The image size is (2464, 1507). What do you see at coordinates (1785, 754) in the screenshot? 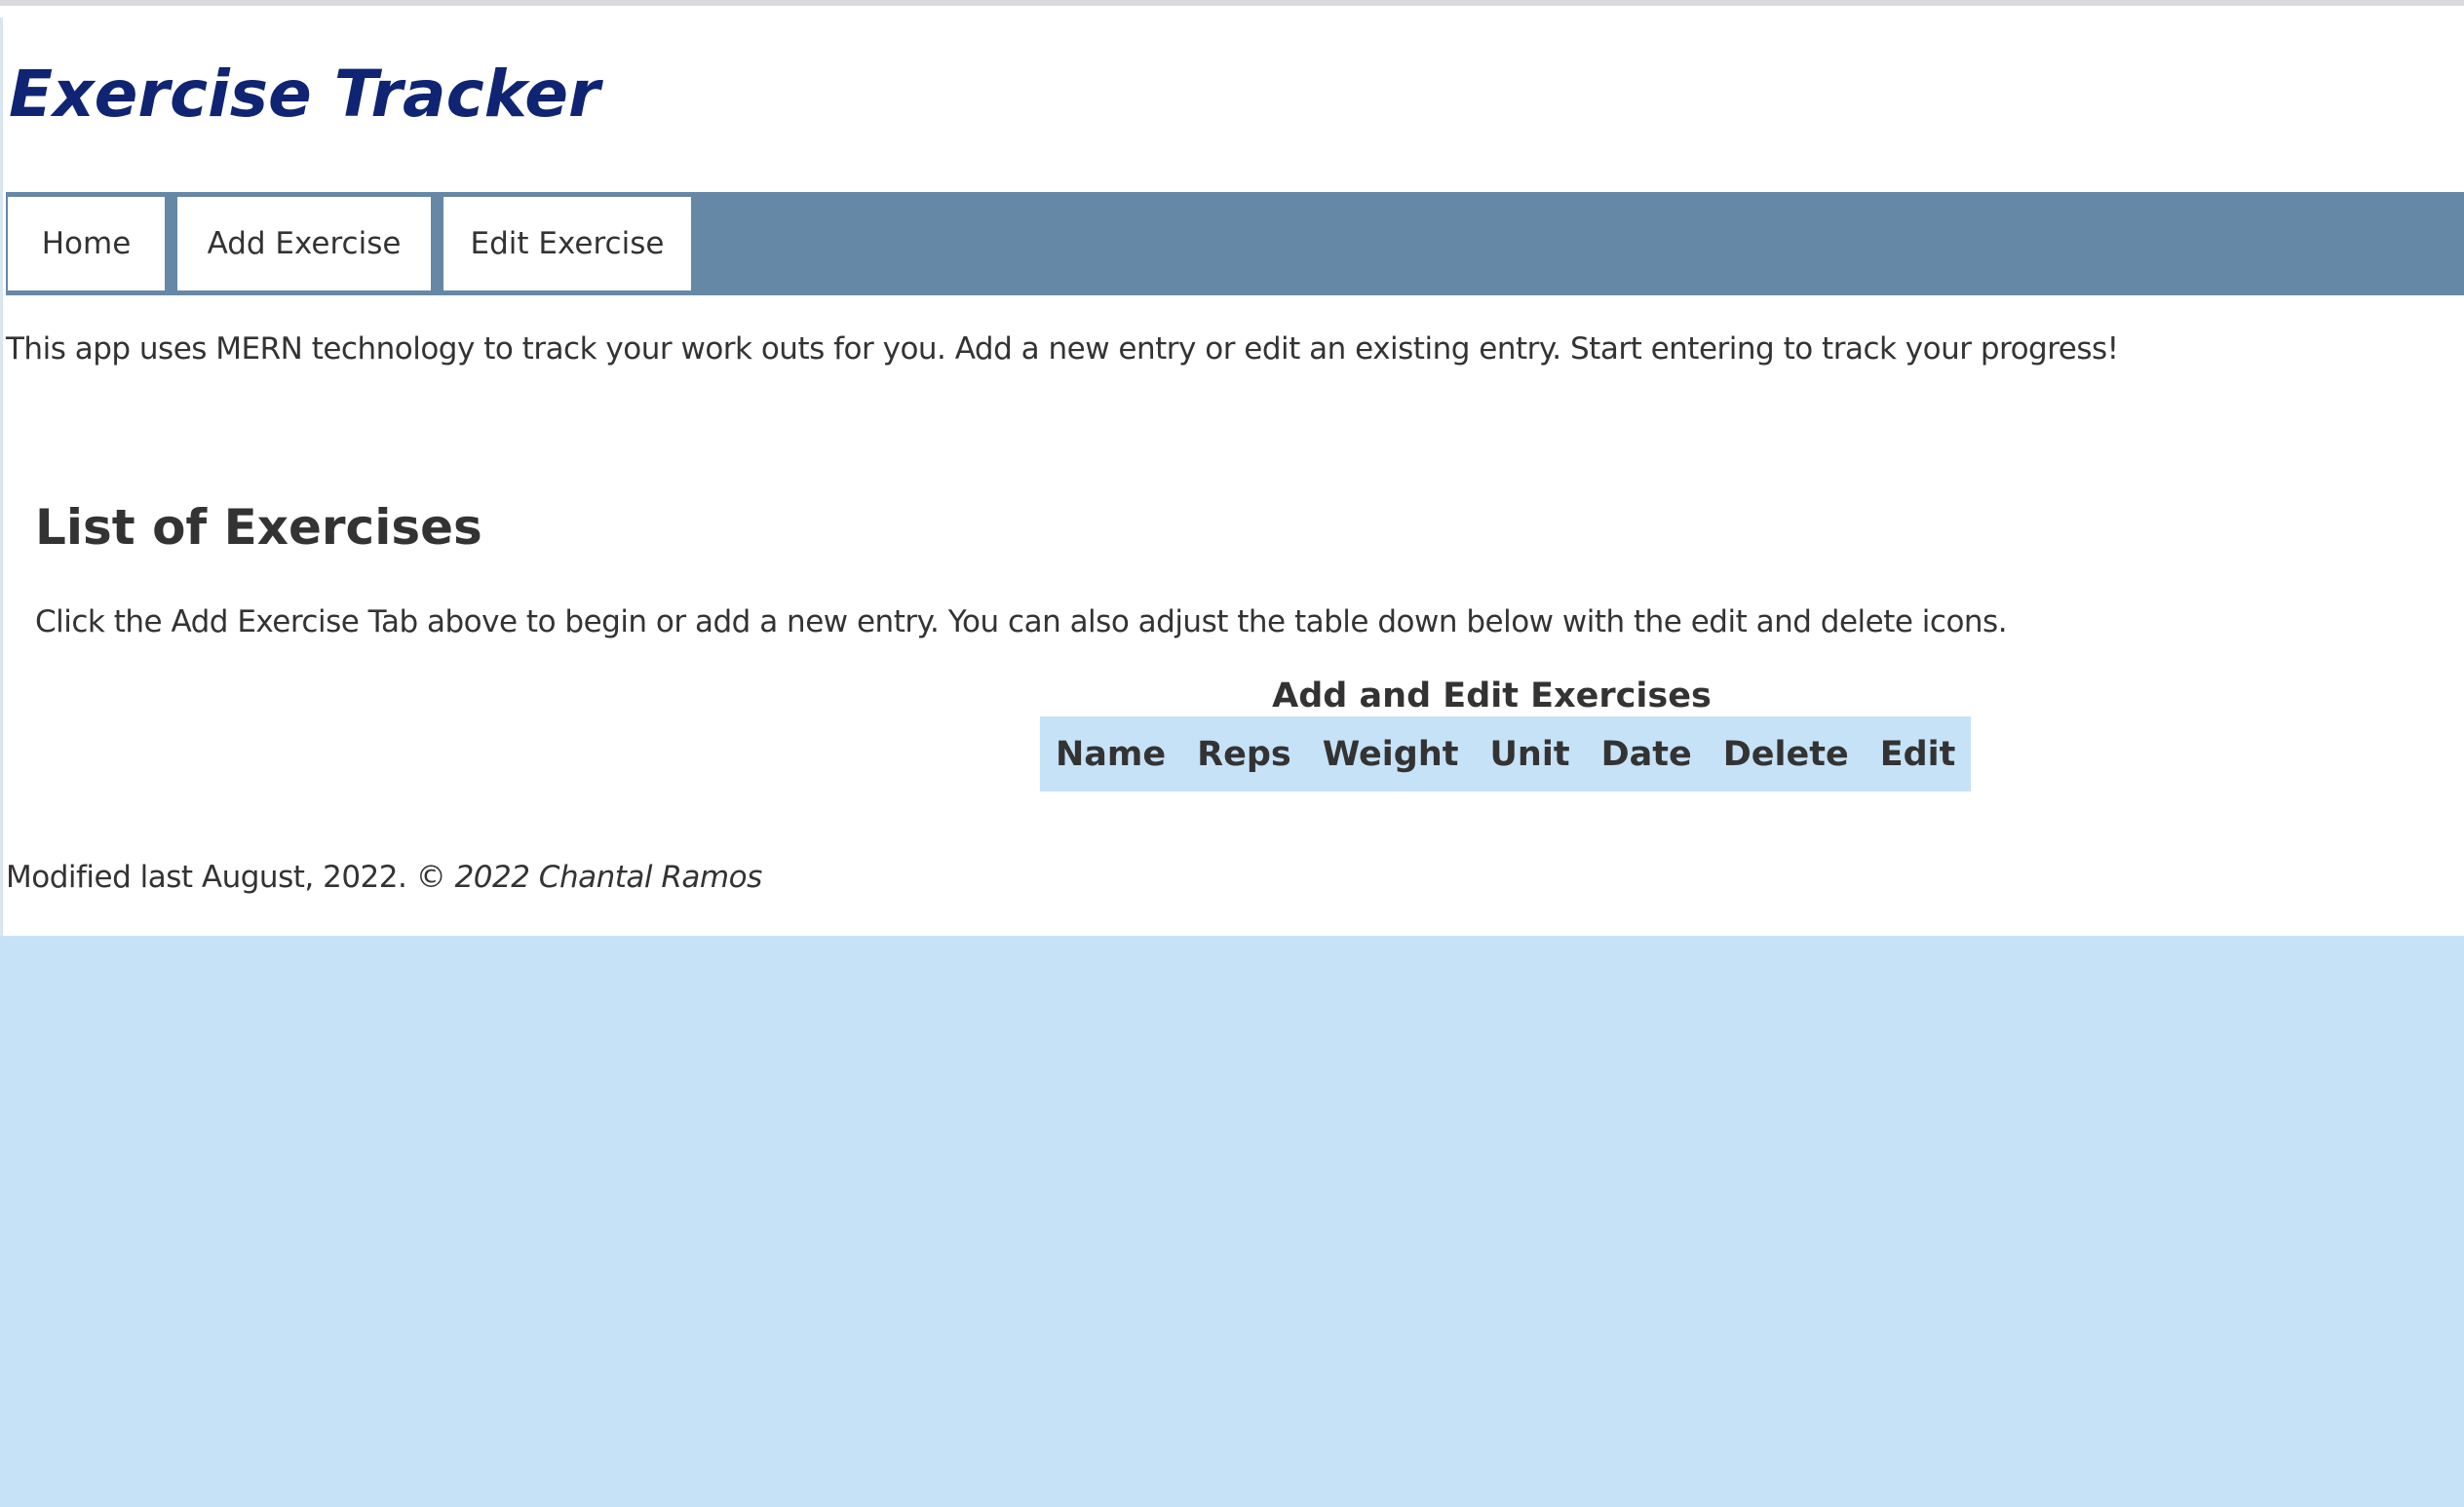
I see `column-header-delete: Delete` at bounding box center [1785, 754].